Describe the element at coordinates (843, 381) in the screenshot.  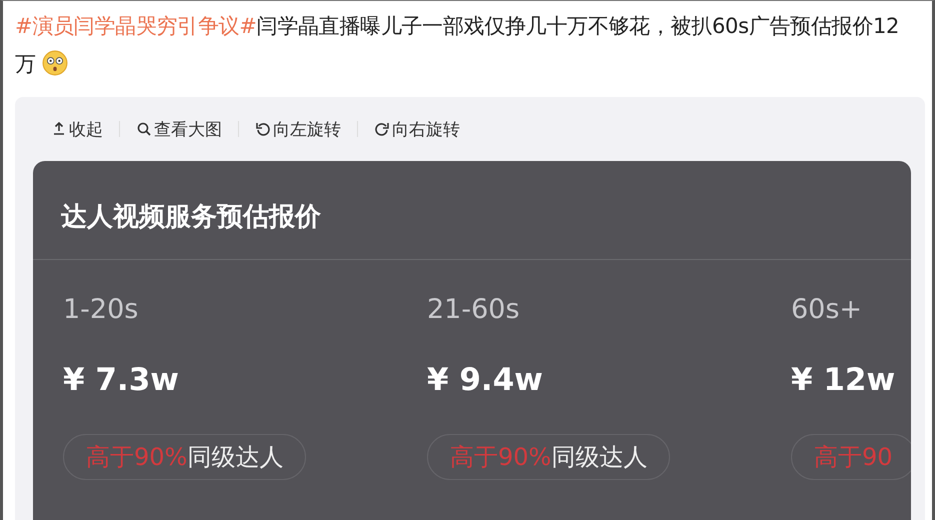
I see `price-value: ¥ 12w` at that location.